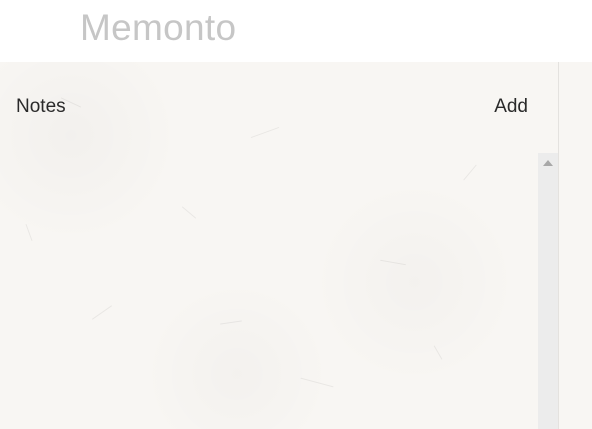  I want to click on notes-title: Notes, so click(41, 106).